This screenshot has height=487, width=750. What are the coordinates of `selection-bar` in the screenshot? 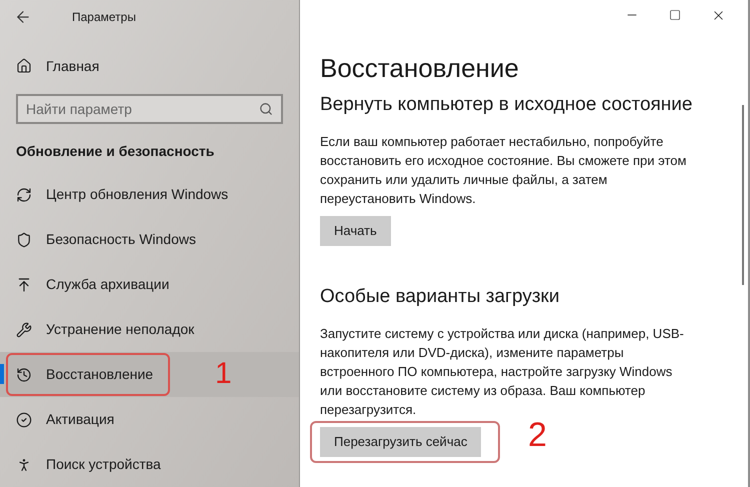 It's located at (2, 374).